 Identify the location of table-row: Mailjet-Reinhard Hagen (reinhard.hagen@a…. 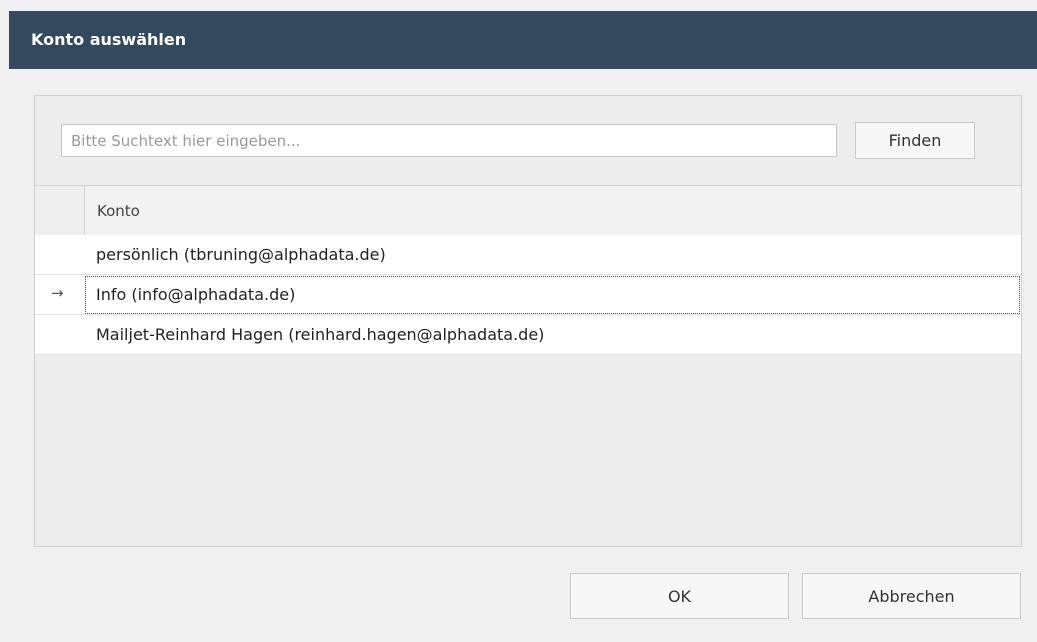
(552, 335).